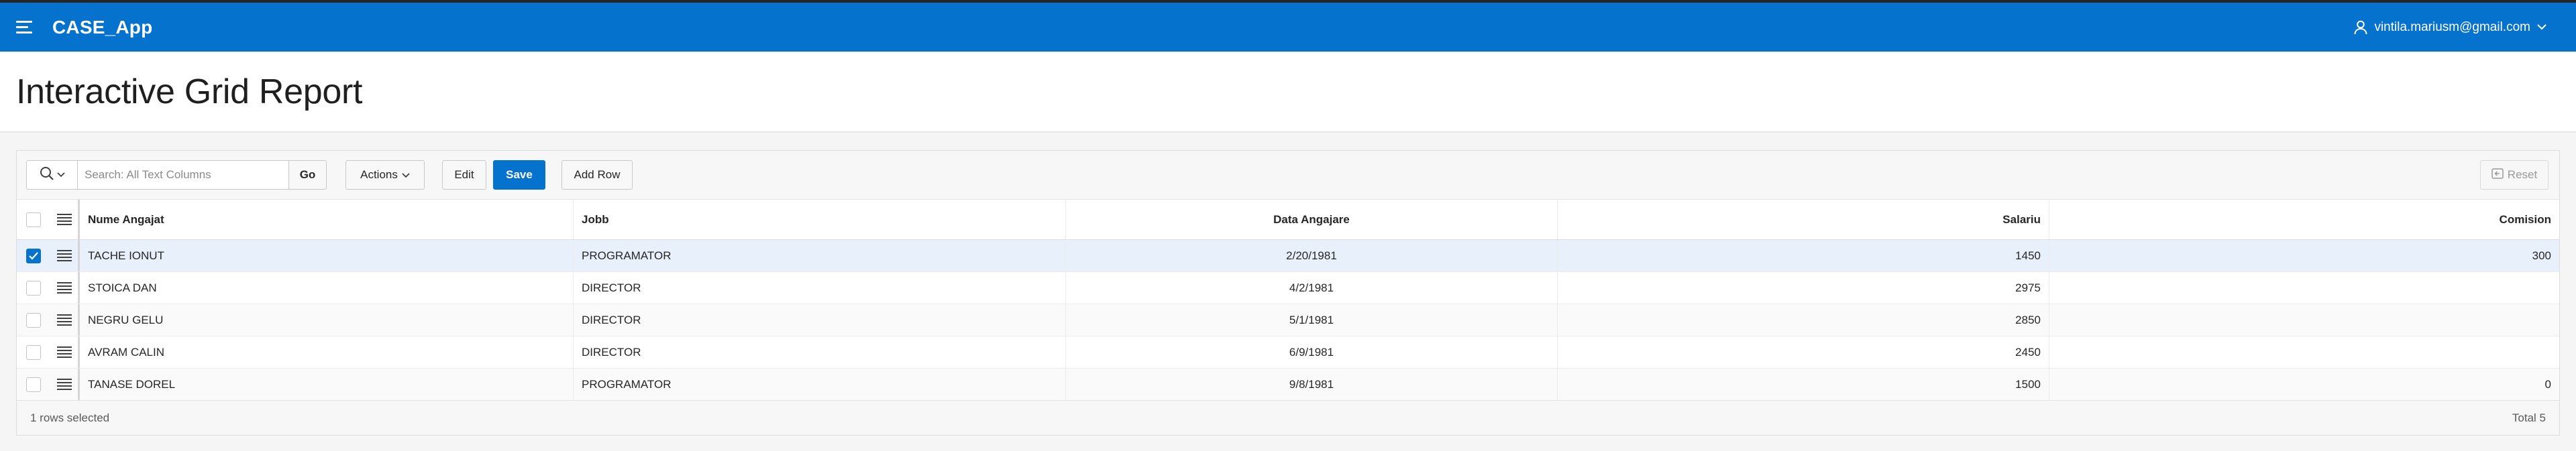 The image size is (2576, 451). Describe the element at coordinates (2522, 174) in the screenshot. I see `reset-label: Reset` at that location.